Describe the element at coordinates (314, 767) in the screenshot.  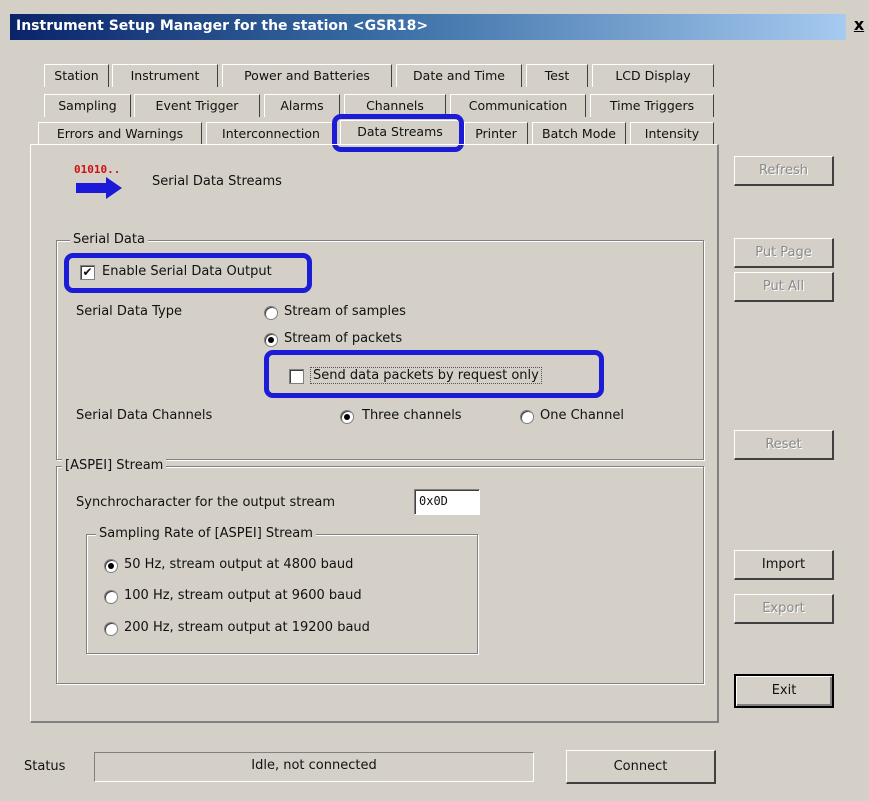
I see `status-value: Idle, not connected` at that location.